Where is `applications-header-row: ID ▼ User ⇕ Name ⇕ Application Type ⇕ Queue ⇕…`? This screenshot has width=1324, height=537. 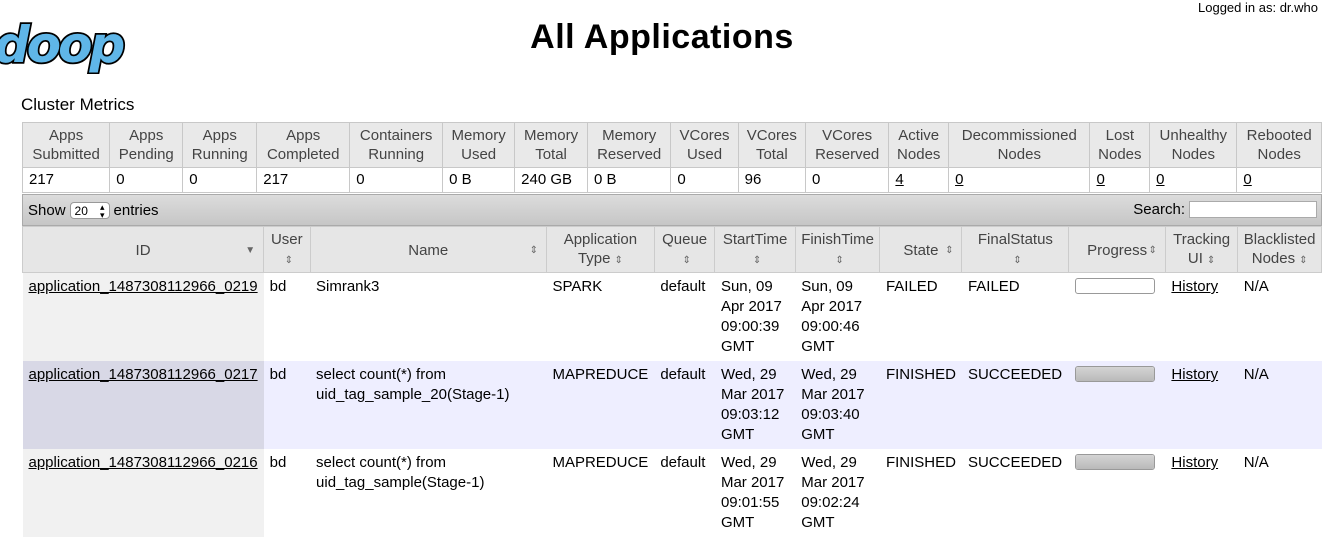
applications-header-row: ID ▼ User ⇕ Name ⇕ Application Type ⇕ Queue ⇕… is located at coordinates (671, 249).